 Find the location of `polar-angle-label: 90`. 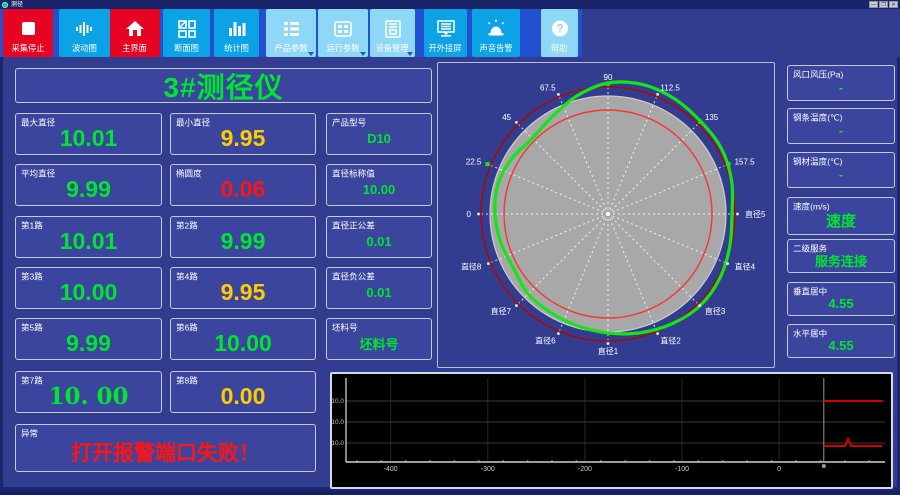

polar-angle-label: 90 is located at coordinates (608, 77).